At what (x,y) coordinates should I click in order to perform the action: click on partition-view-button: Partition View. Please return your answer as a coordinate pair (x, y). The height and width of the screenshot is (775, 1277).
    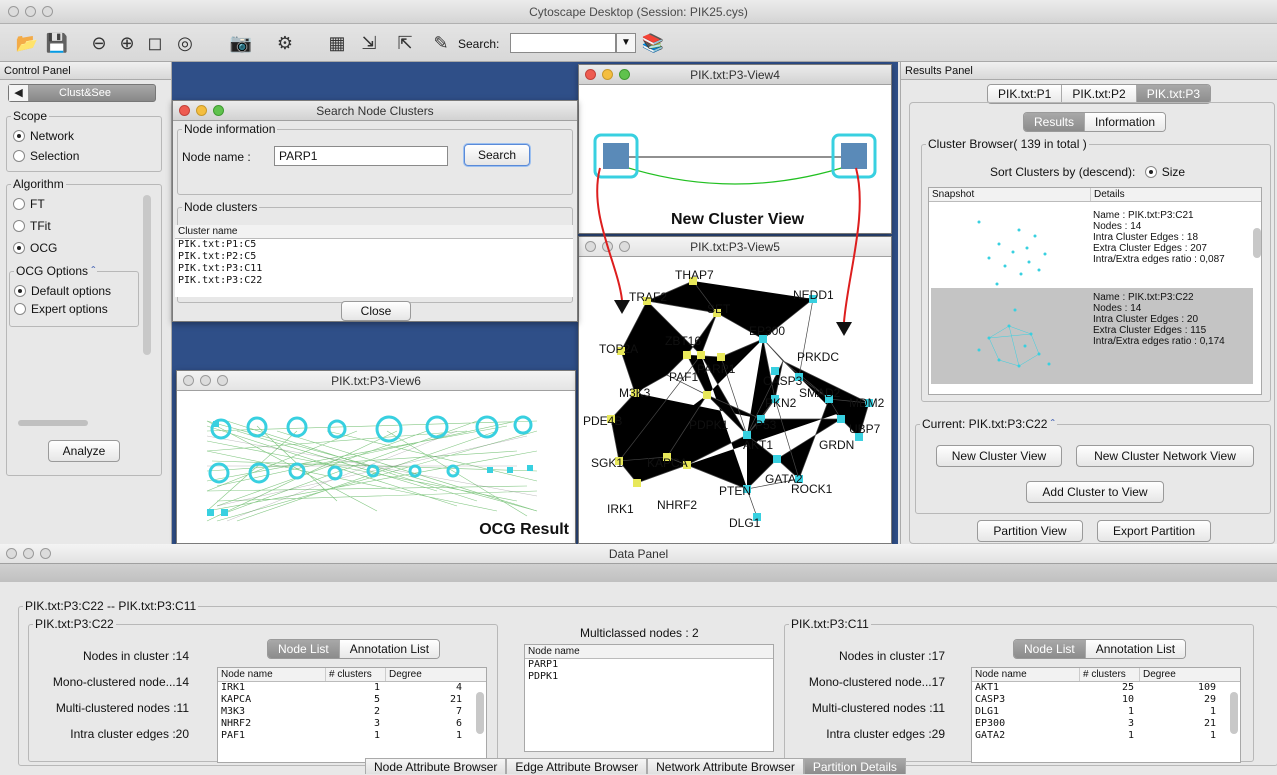
    Looking at the image, I should click on (1030, 531).